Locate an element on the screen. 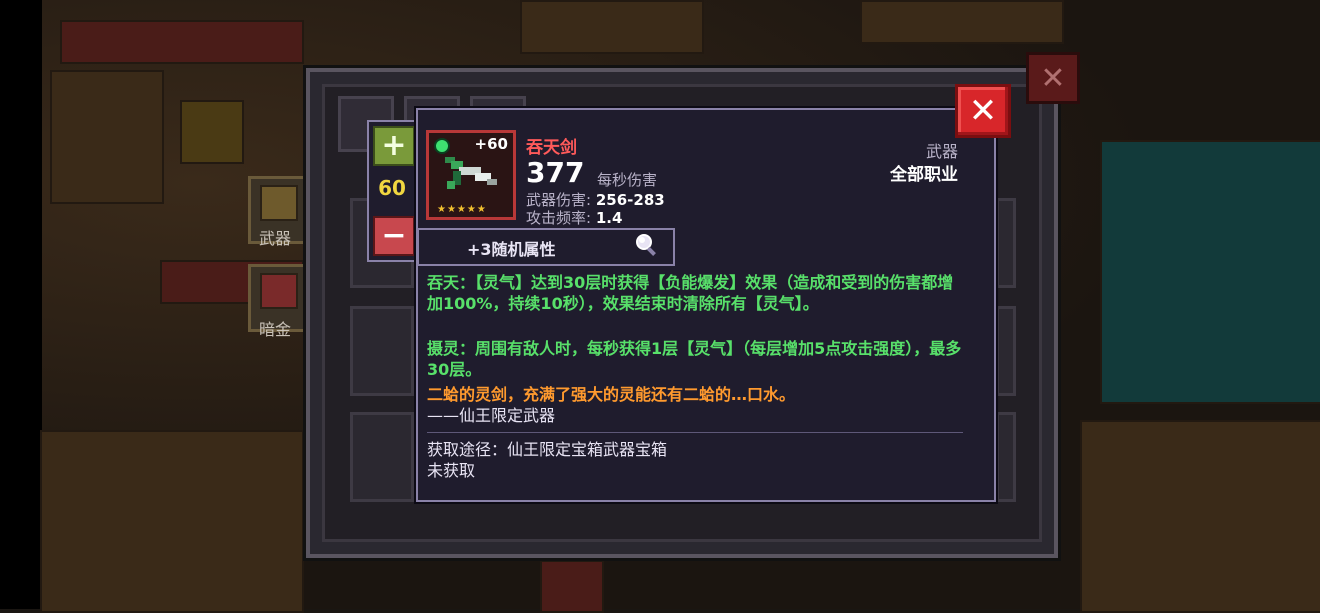 The image size is (1320, 613). darkgold-category-icon is located at coordinates (279, 291).